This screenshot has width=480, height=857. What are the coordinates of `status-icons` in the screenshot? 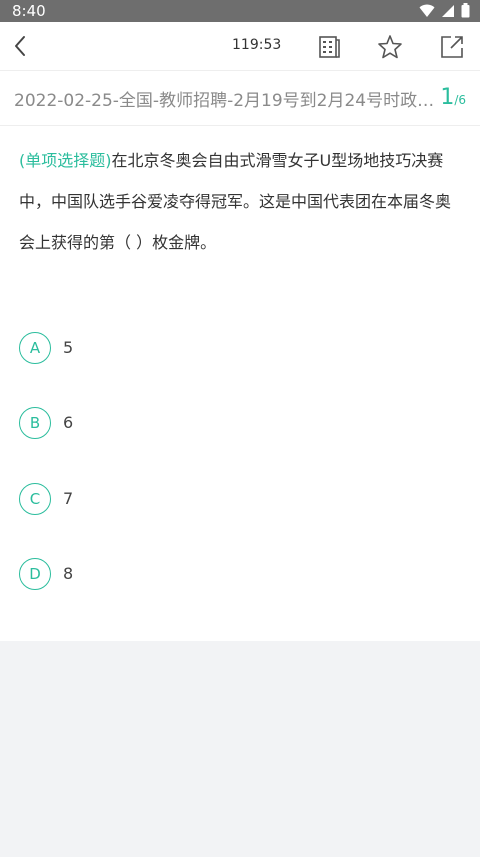 It's located at (444, 10).